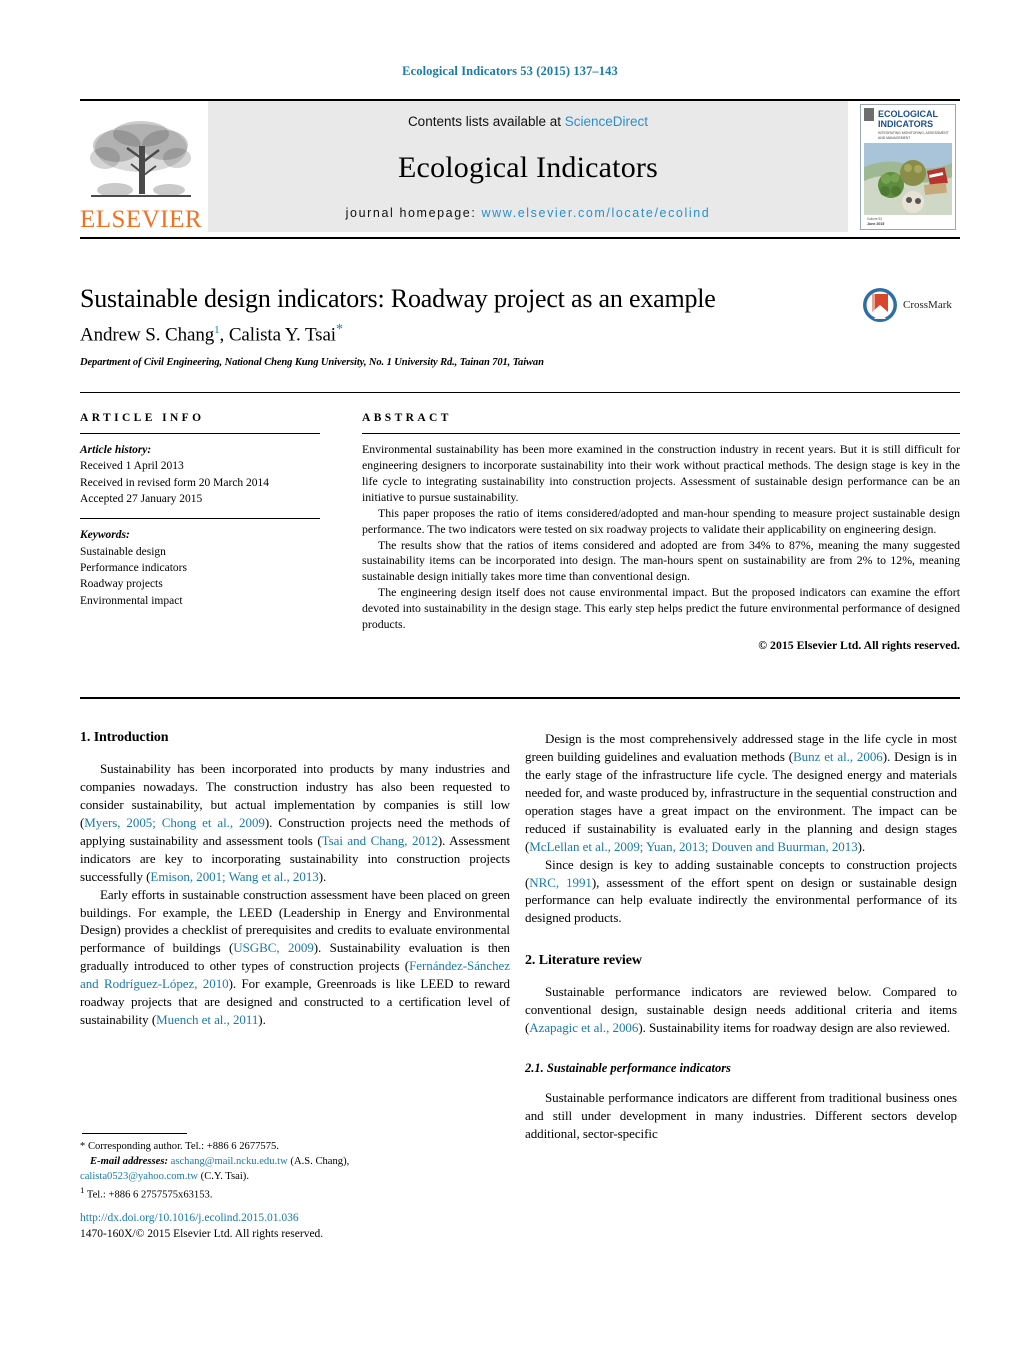 The height and width of the screenshot is (1351, 1020). I want to click on crossmark-label: CrossMark, so click(927, 305).